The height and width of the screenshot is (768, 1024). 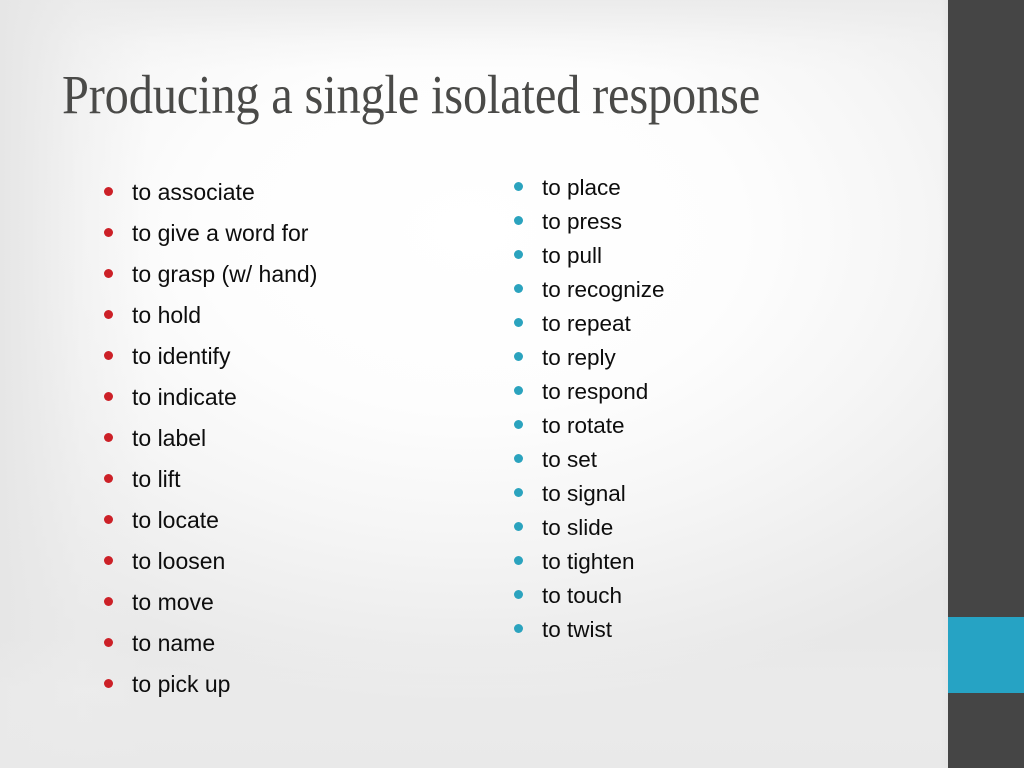 What do you see at coordinates (156, 479) in the screenshot?
I see `list-item-label: to lift` at bounding box center [156, 479].